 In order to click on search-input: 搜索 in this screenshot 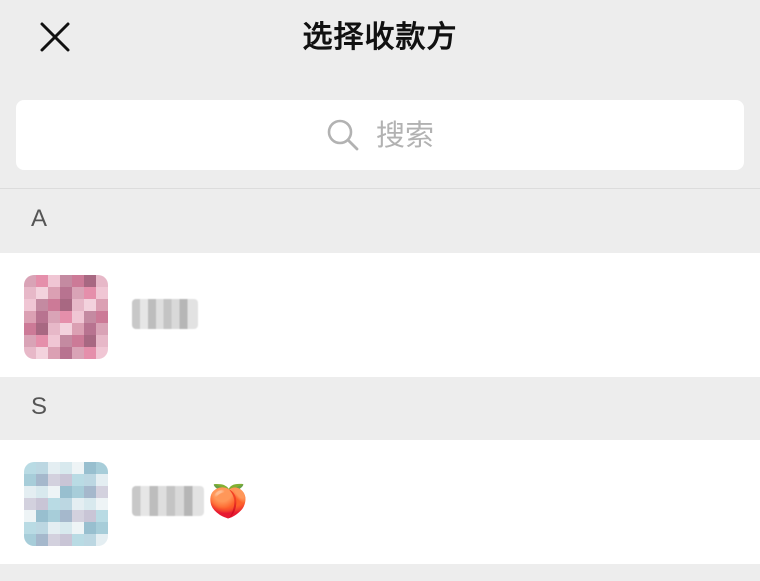, I will do `click(380, 135)`.